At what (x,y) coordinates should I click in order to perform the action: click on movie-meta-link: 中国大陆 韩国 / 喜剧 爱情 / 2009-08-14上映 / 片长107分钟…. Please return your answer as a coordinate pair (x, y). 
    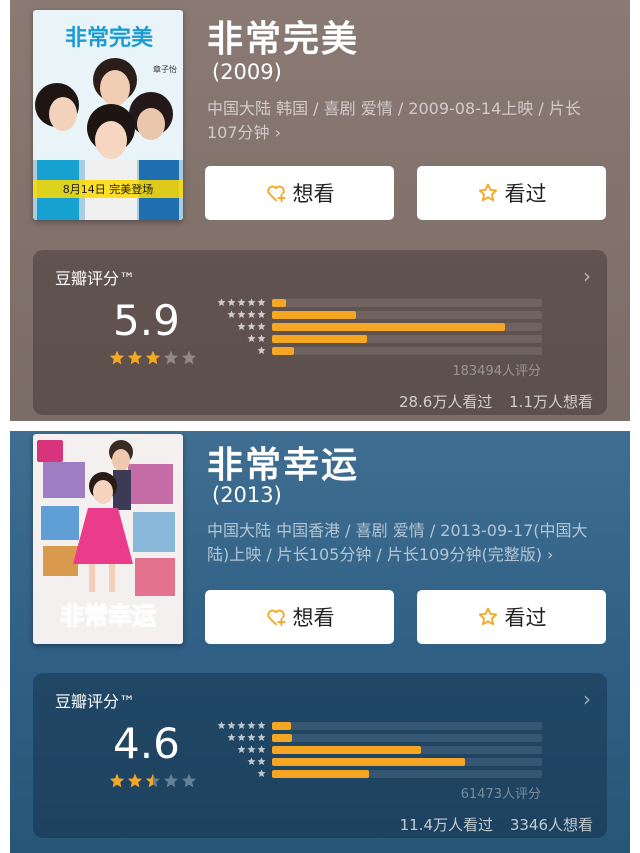
    Looking at the image, I should click on (407, 121).